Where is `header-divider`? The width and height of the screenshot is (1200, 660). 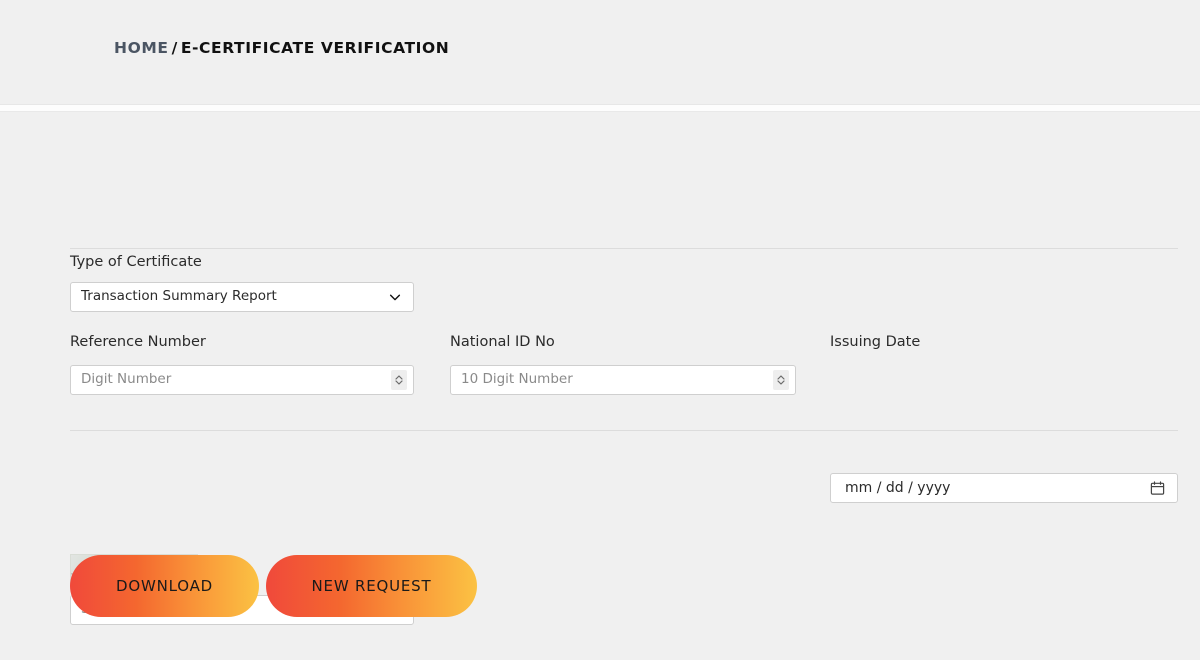 header-divider is located at coordinates (600, 108).